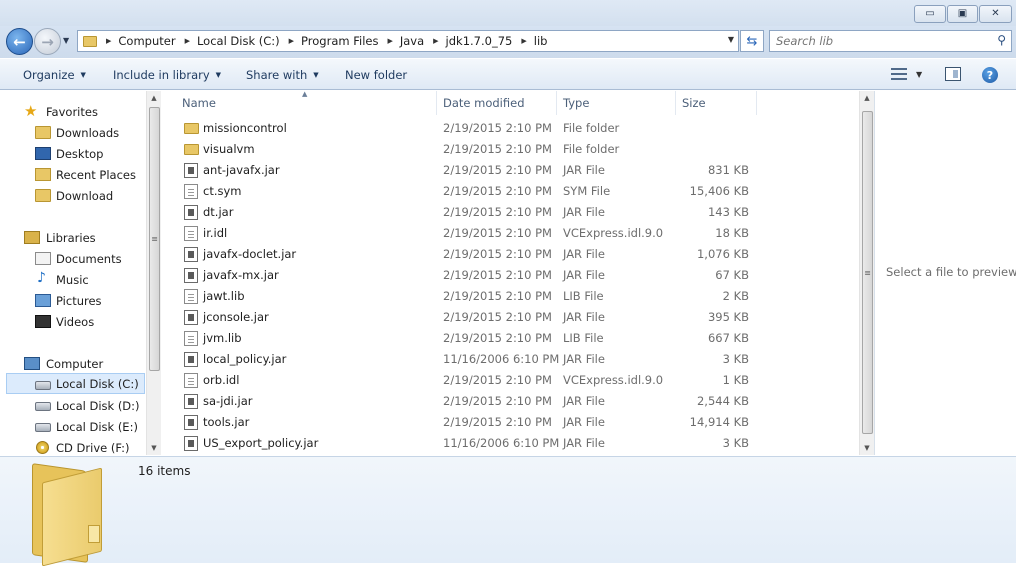 Image resolution: width=1016 pixels, height=566 pixels. I want to click on file-size: 14,914 KB, so click(719, 422).